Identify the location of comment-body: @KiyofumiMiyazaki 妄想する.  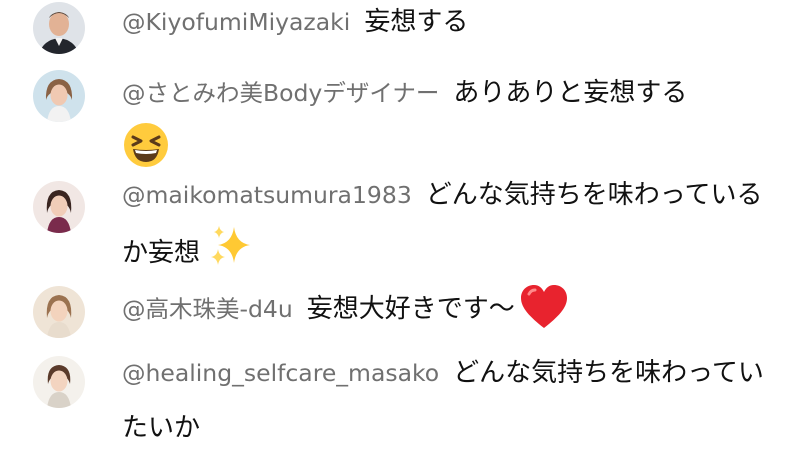
(452, 25).